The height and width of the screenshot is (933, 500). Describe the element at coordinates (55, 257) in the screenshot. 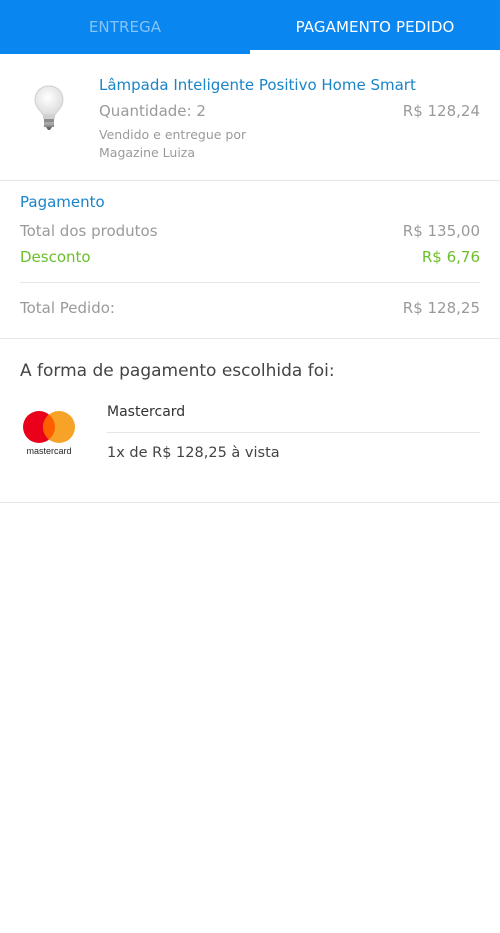

I see `discount-label: Desconto` at that location.